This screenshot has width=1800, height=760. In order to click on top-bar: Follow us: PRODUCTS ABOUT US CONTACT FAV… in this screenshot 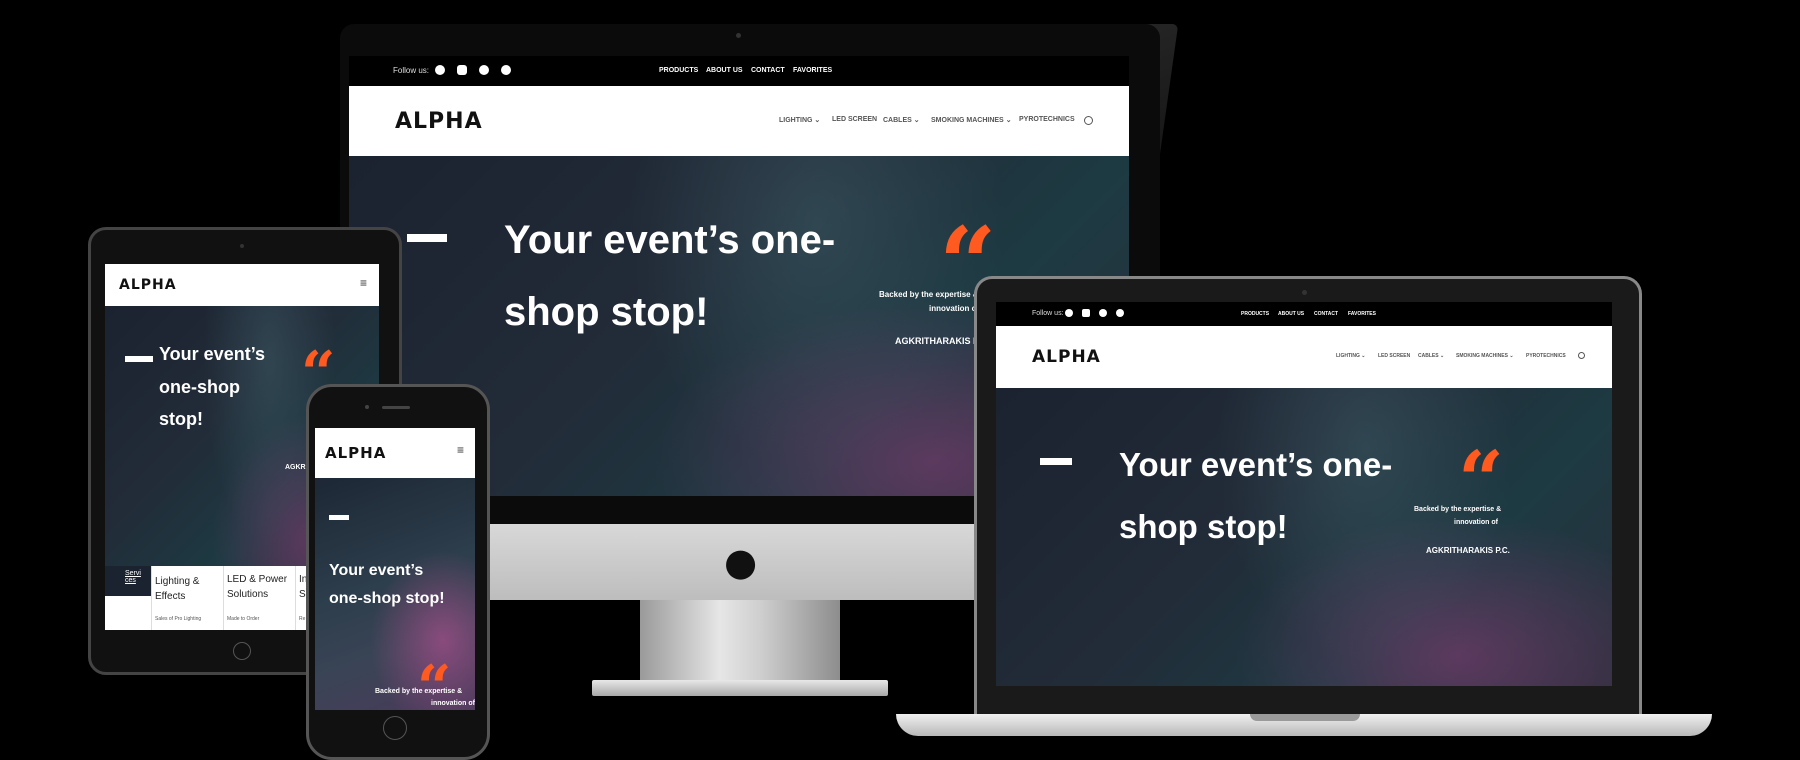, I will do `click(739, 71)`.